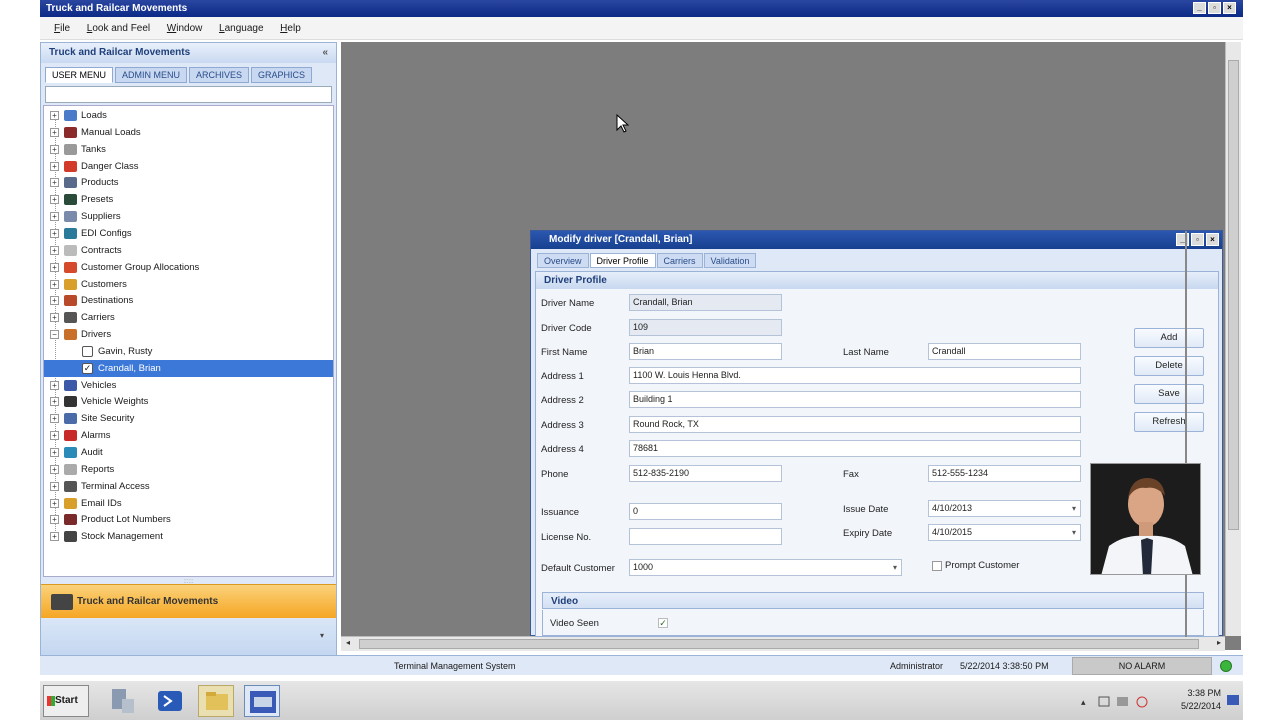 The width and height of the screenshot is (1280, 721). I want to click on tree-item-alarms: + Alarms, so click(188, 435).